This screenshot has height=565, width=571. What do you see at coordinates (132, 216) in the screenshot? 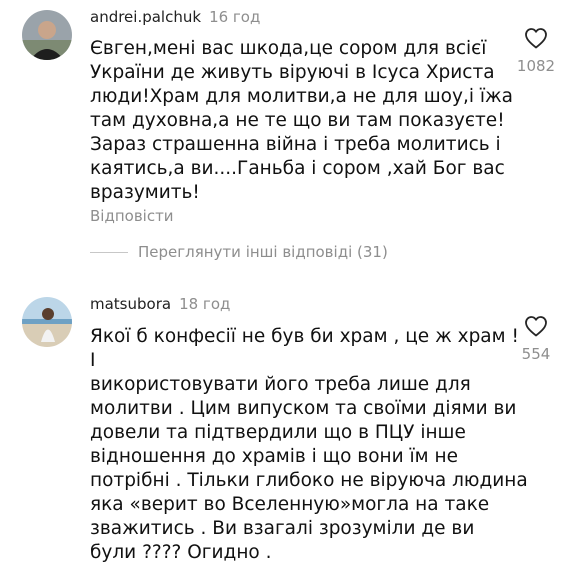
I see `reply-button: Відповісти` at bounding box center [132, 216].